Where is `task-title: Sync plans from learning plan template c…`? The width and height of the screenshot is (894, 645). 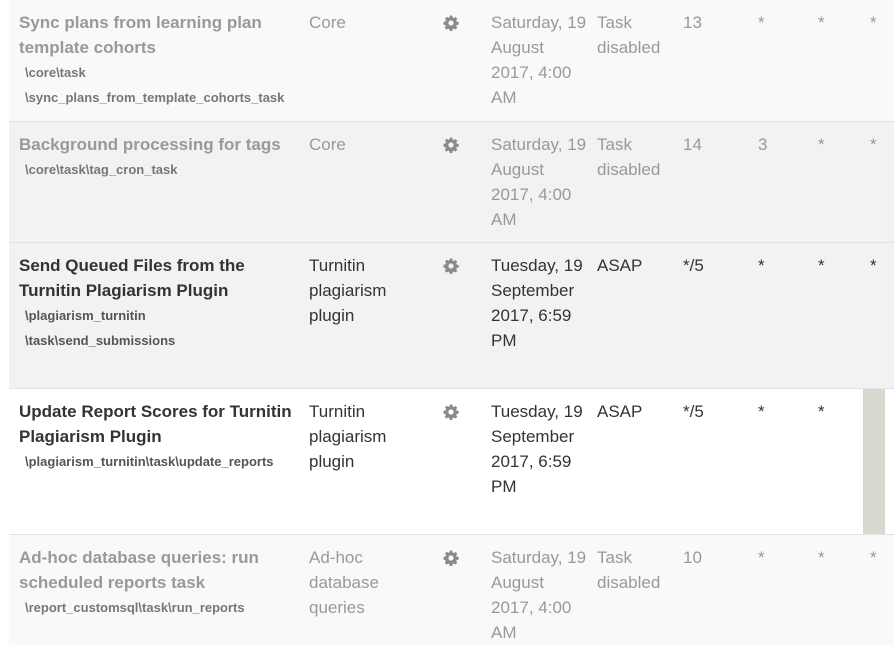 task-title: Sync plans from learning plan template c… is located at coordinates (140, 35).